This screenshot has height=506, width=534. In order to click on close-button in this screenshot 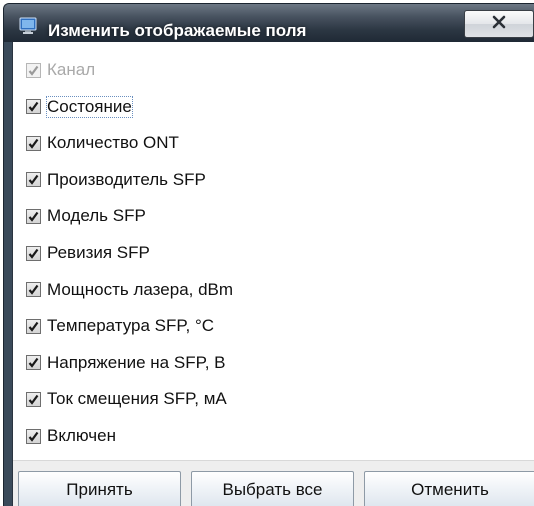, I will do `click(499, 24)`.